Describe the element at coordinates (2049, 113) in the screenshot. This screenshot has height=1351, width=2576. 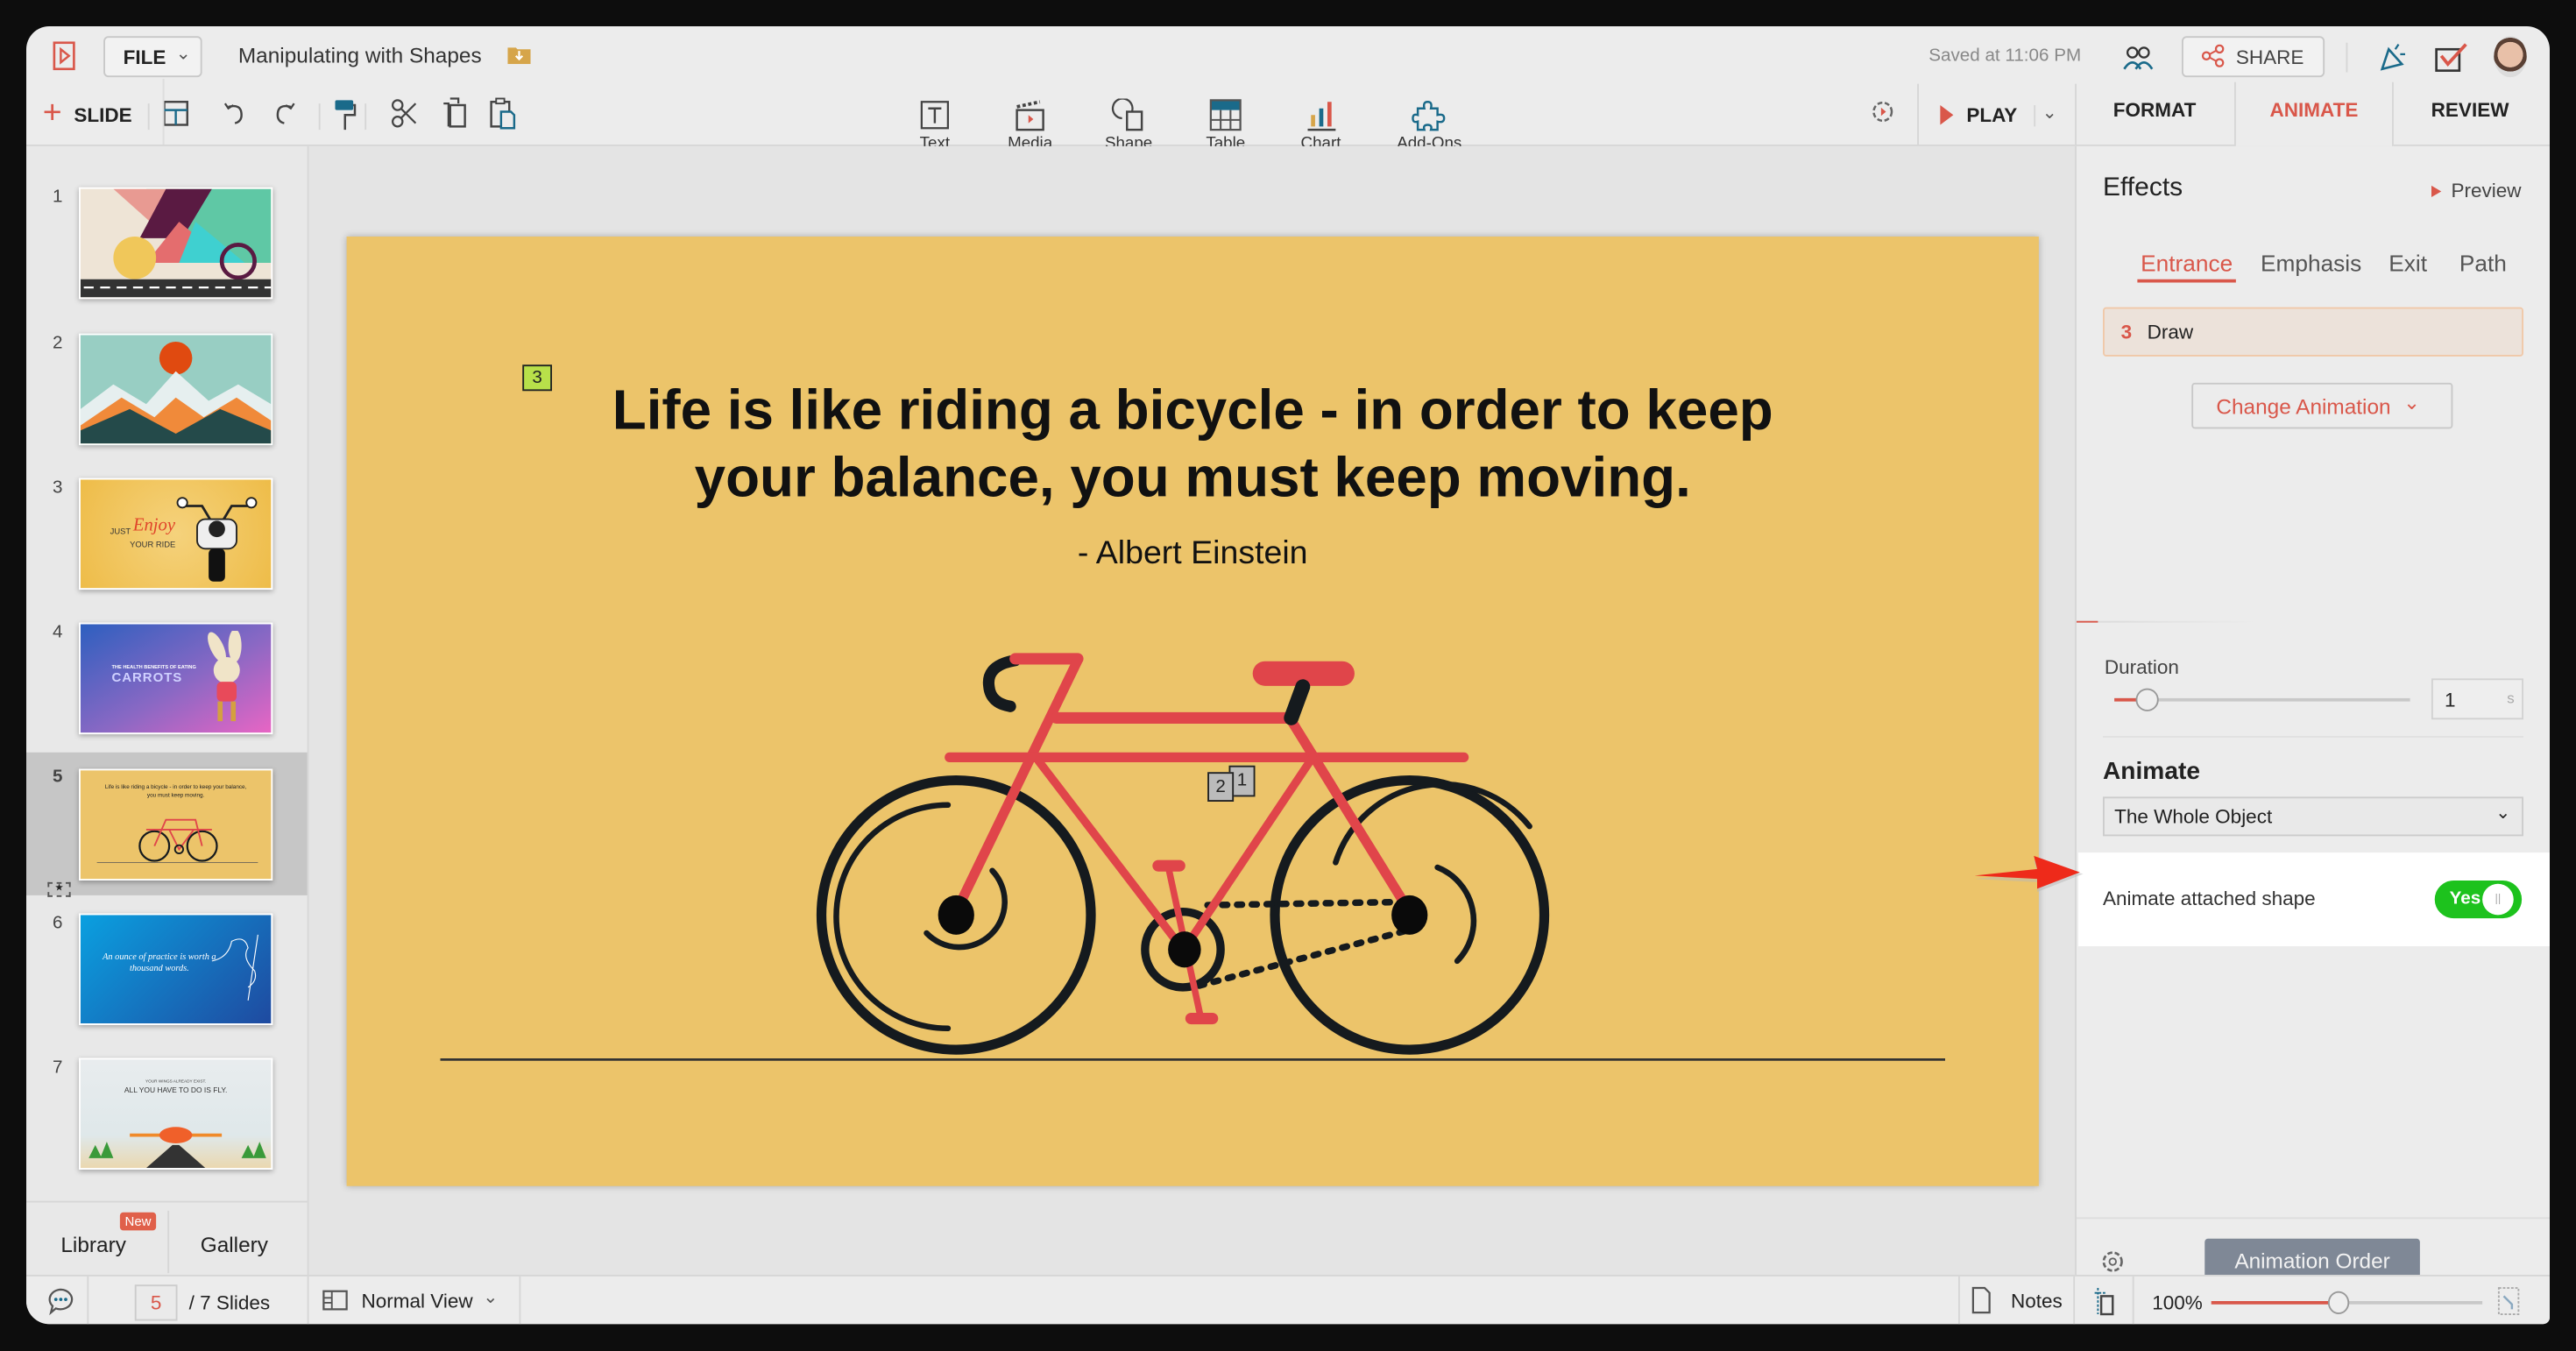
I see `play-options-chevron-icon: ⌄` at that location.